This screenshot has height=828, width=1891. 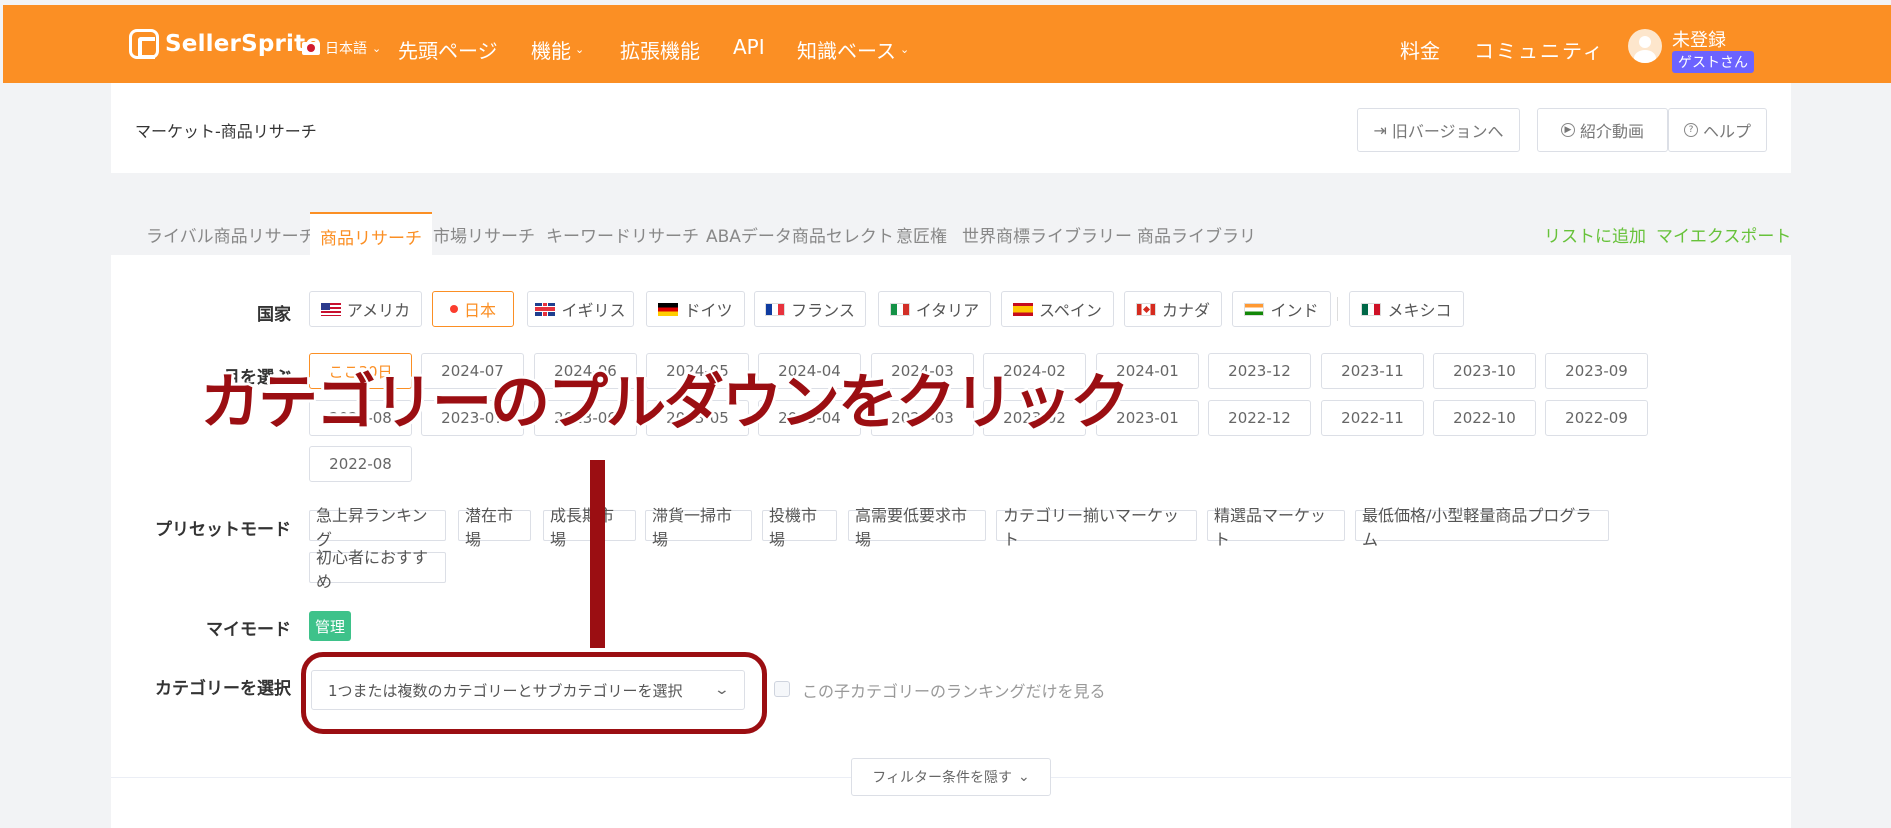 What do you see at coordinates (823, 310) in the screenshot?
I see `country-fr-label: フランス` at bounding box center [823, 310].